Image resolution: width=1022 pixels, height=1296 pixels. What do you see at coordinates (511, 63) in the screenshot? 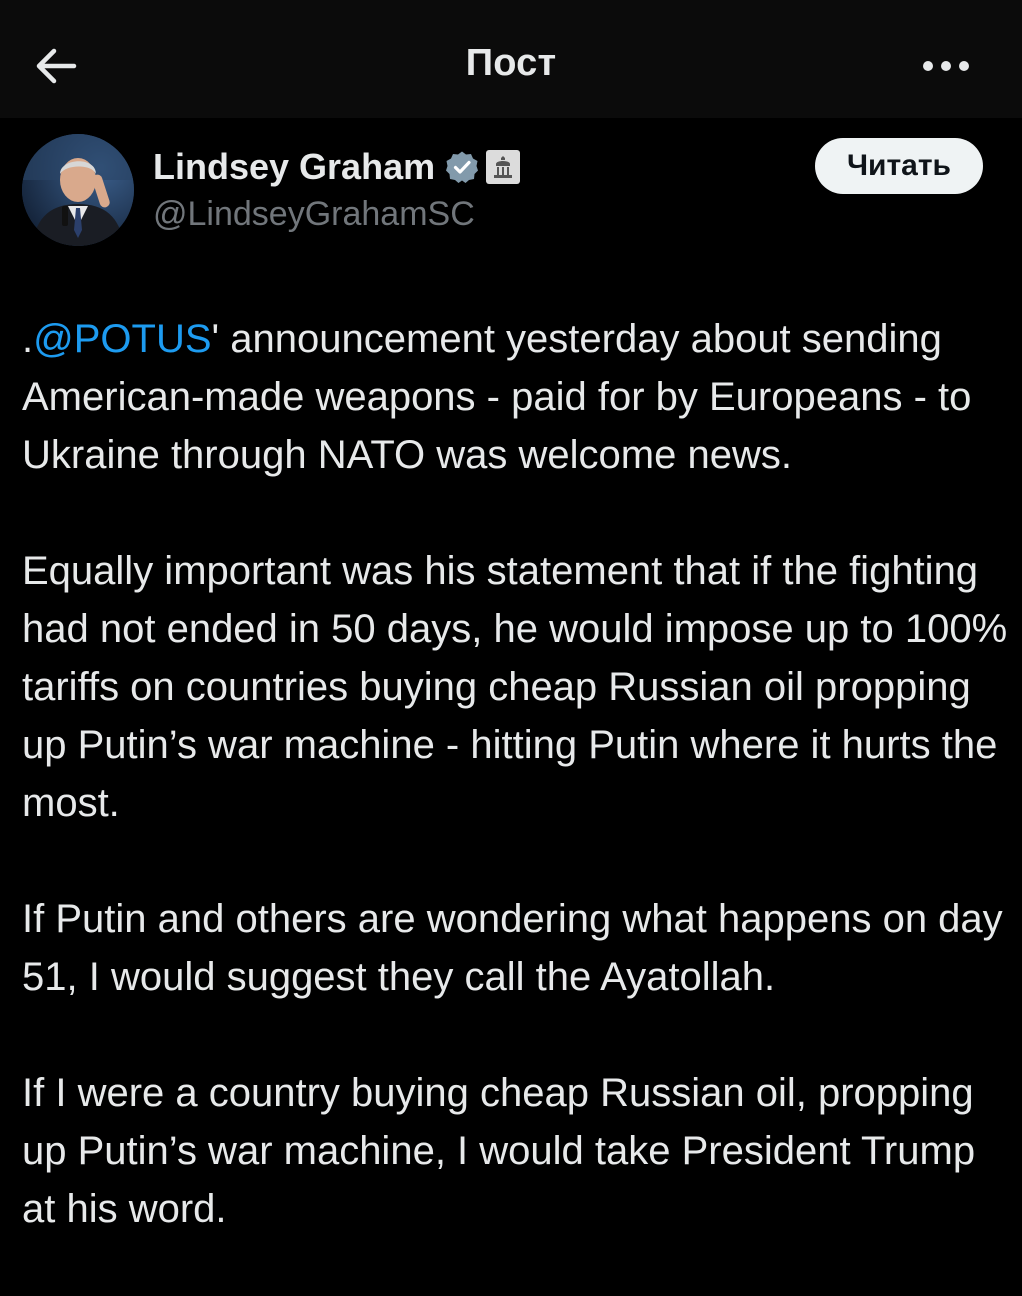
I see `page-title: Пост` at bounding box center [511, 63].